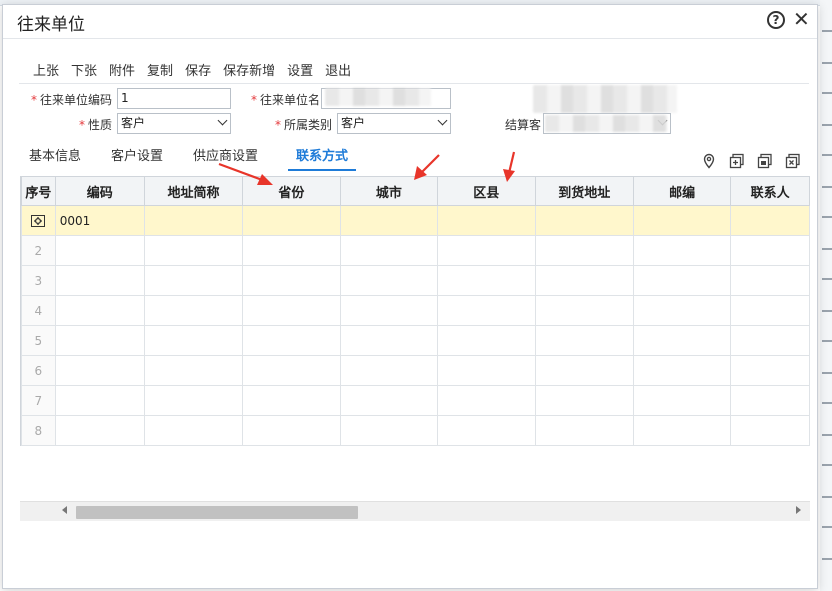  What do you see at coordinates (338, 69) in the screenshot?
I see `exit-button: 退出` at bounding box center [338, 69].